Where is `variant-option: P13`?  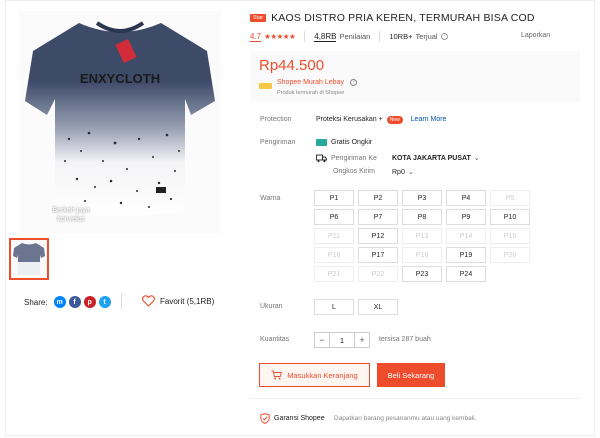
variant-option: P13 is located at coordinates (422, 236).